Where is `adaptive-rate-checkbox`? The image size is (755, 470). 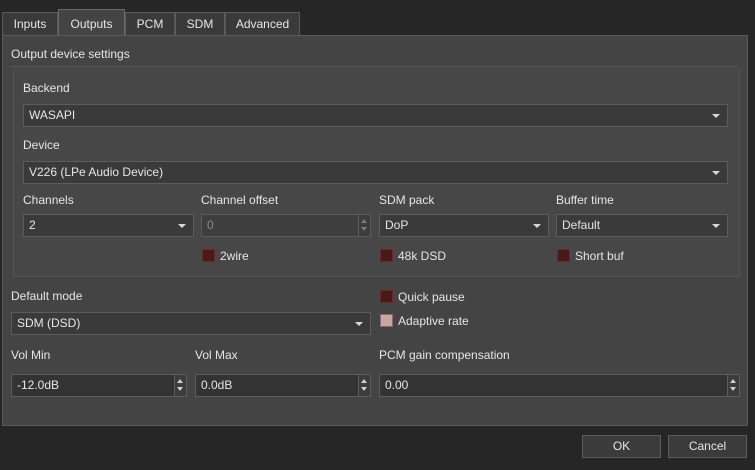 adaptive-rate-checkbox is located at coordinates (386, 320).